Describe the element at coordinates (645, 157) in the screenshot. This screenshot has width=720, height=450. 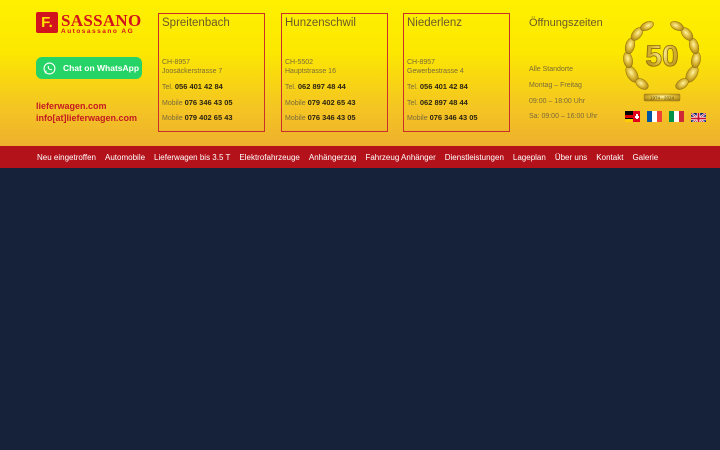
I see `nav-item-galerie: Galerie` at that location.